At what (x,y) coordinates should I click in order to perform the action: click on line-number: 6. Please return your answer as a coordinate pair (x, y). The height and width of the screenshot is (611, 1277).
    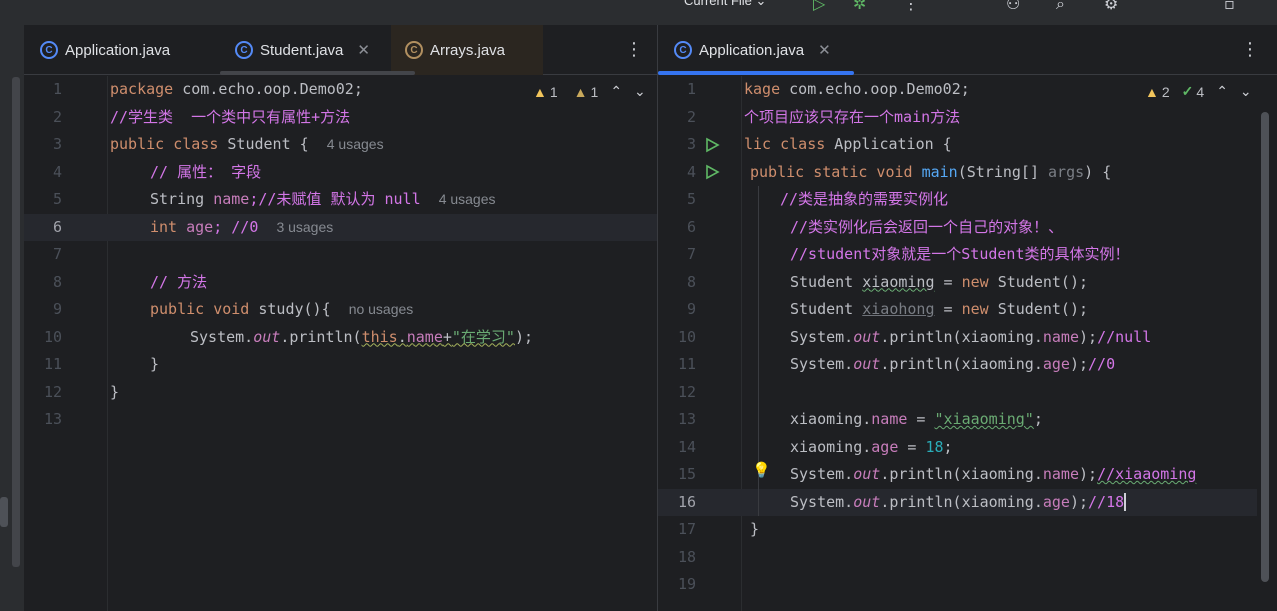
    Looking at the image, I should click on (57, 226).